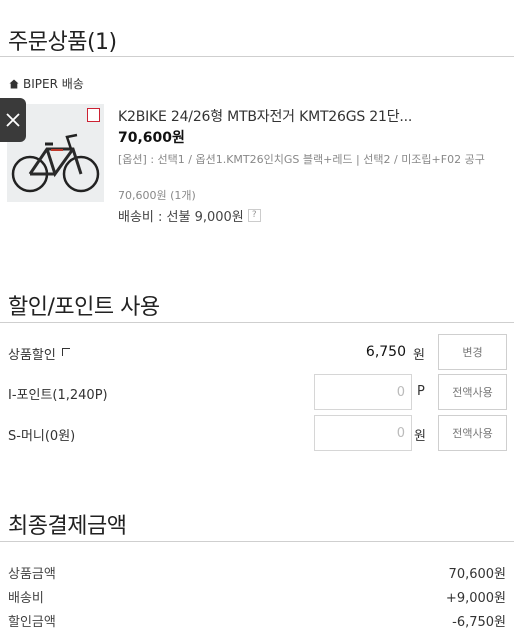 The image size is (514, 633). I want to click on sum-discount-value: -6,750원, so click(479, 622).